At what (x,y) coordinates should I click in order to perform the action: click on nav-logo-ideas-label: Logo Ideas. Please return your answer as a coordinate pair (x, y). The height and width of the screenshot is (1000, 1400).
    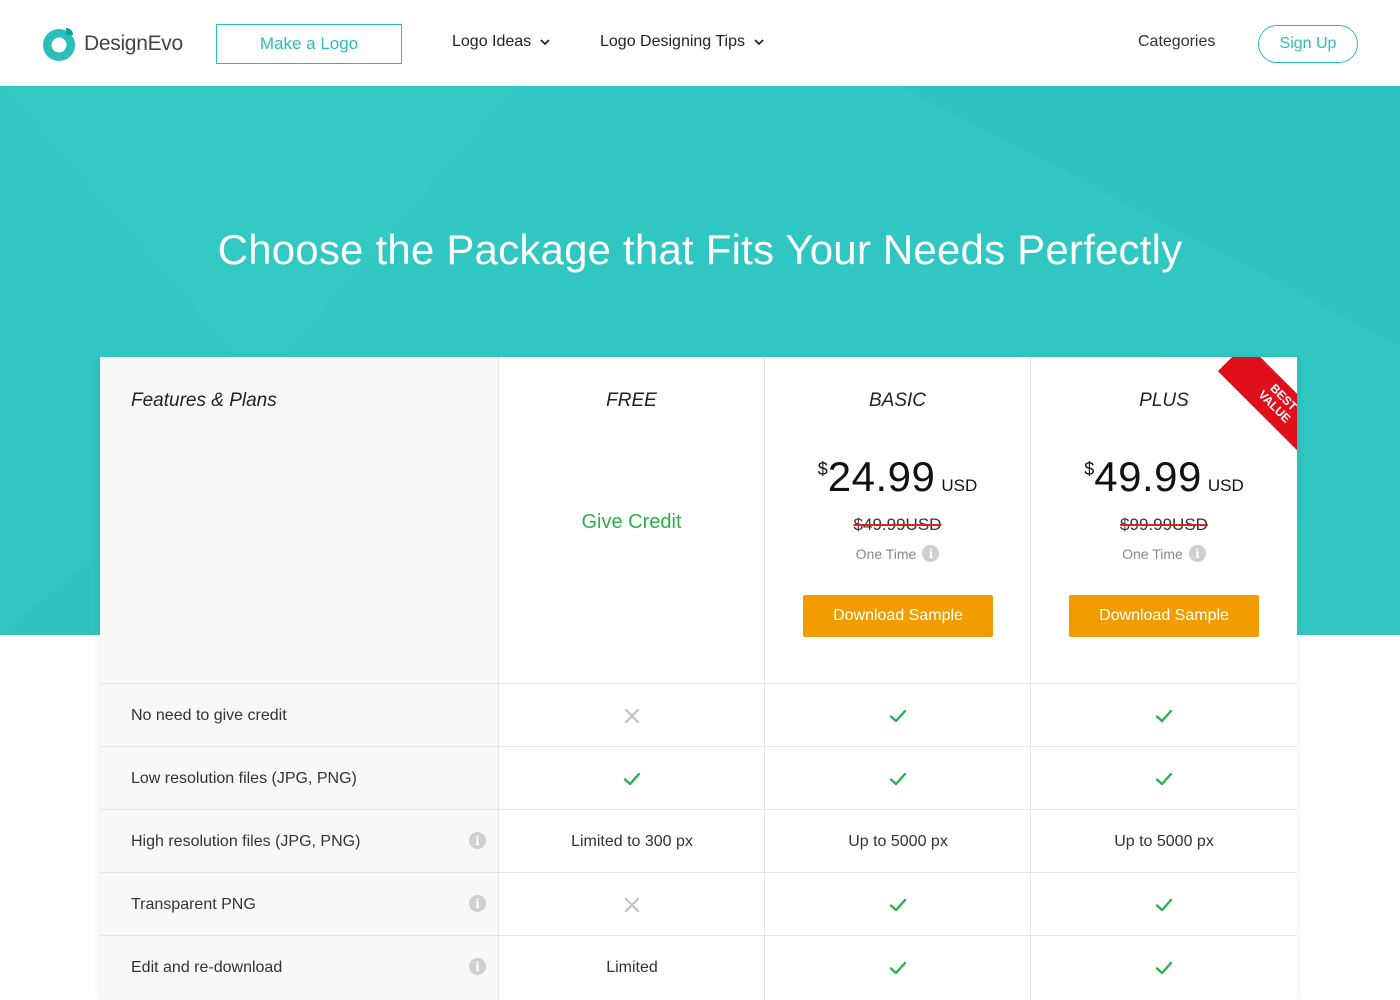
    Looking at the image, I should click on (492, 41).